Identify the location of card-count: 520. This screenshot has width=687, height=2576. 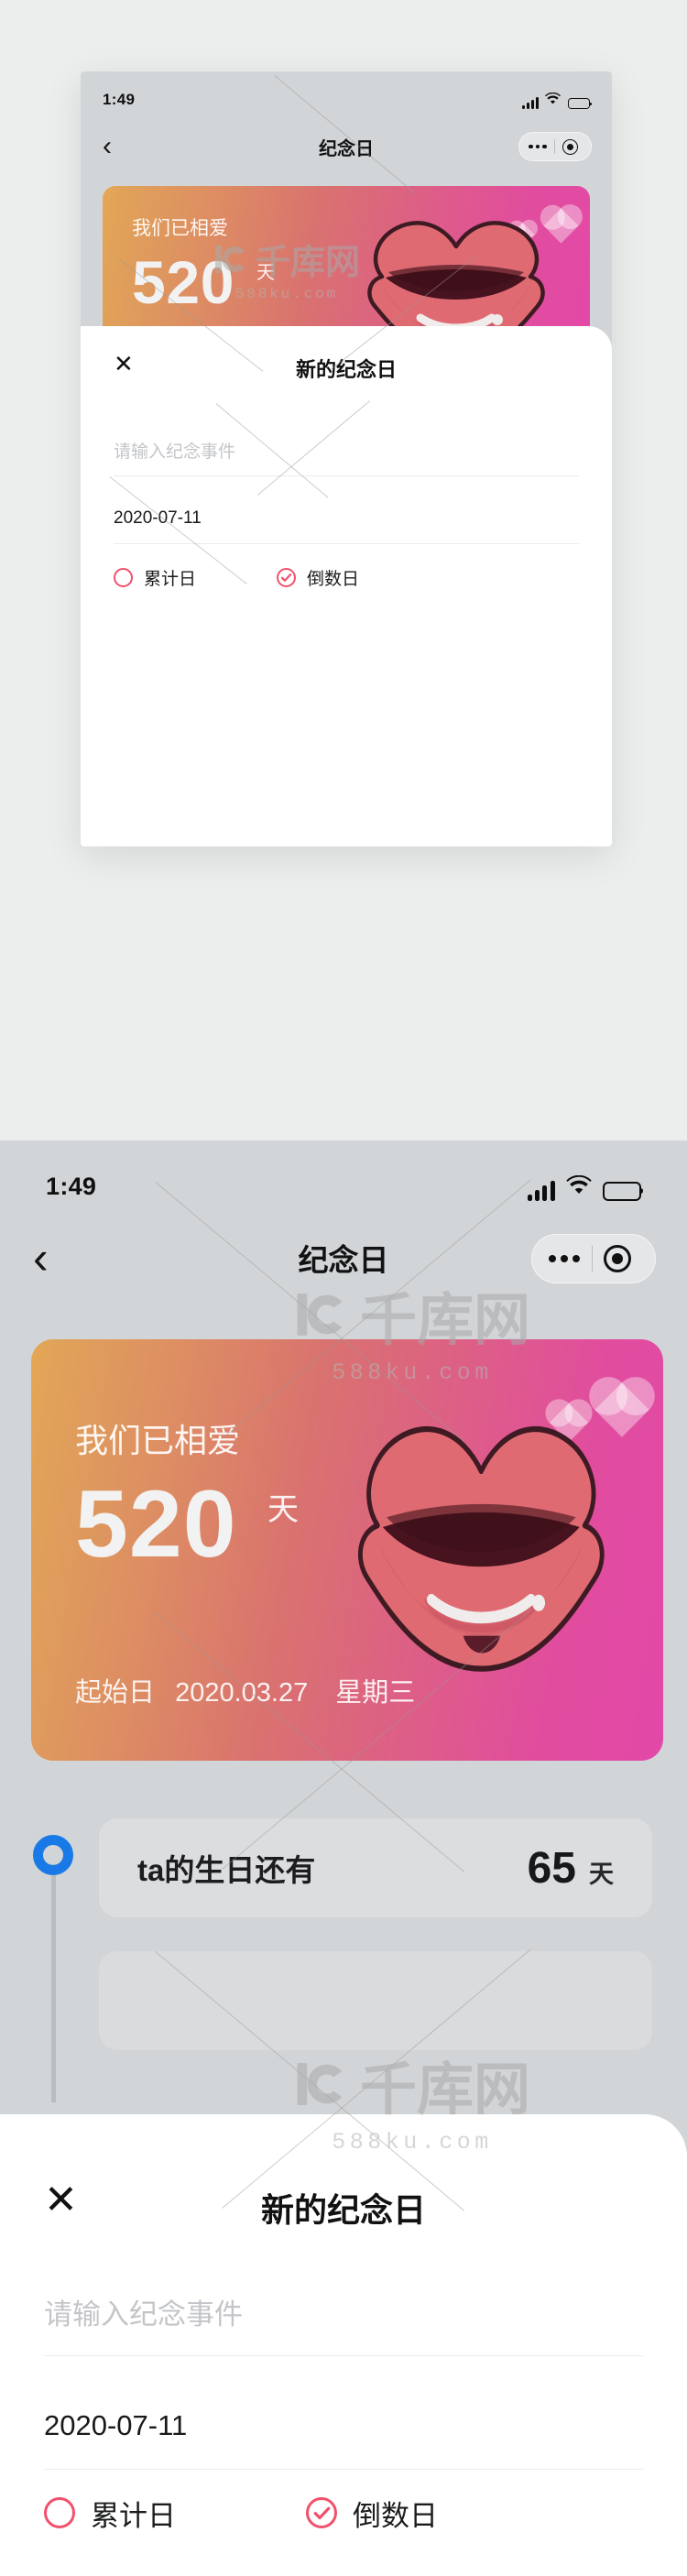
(156, 1524).